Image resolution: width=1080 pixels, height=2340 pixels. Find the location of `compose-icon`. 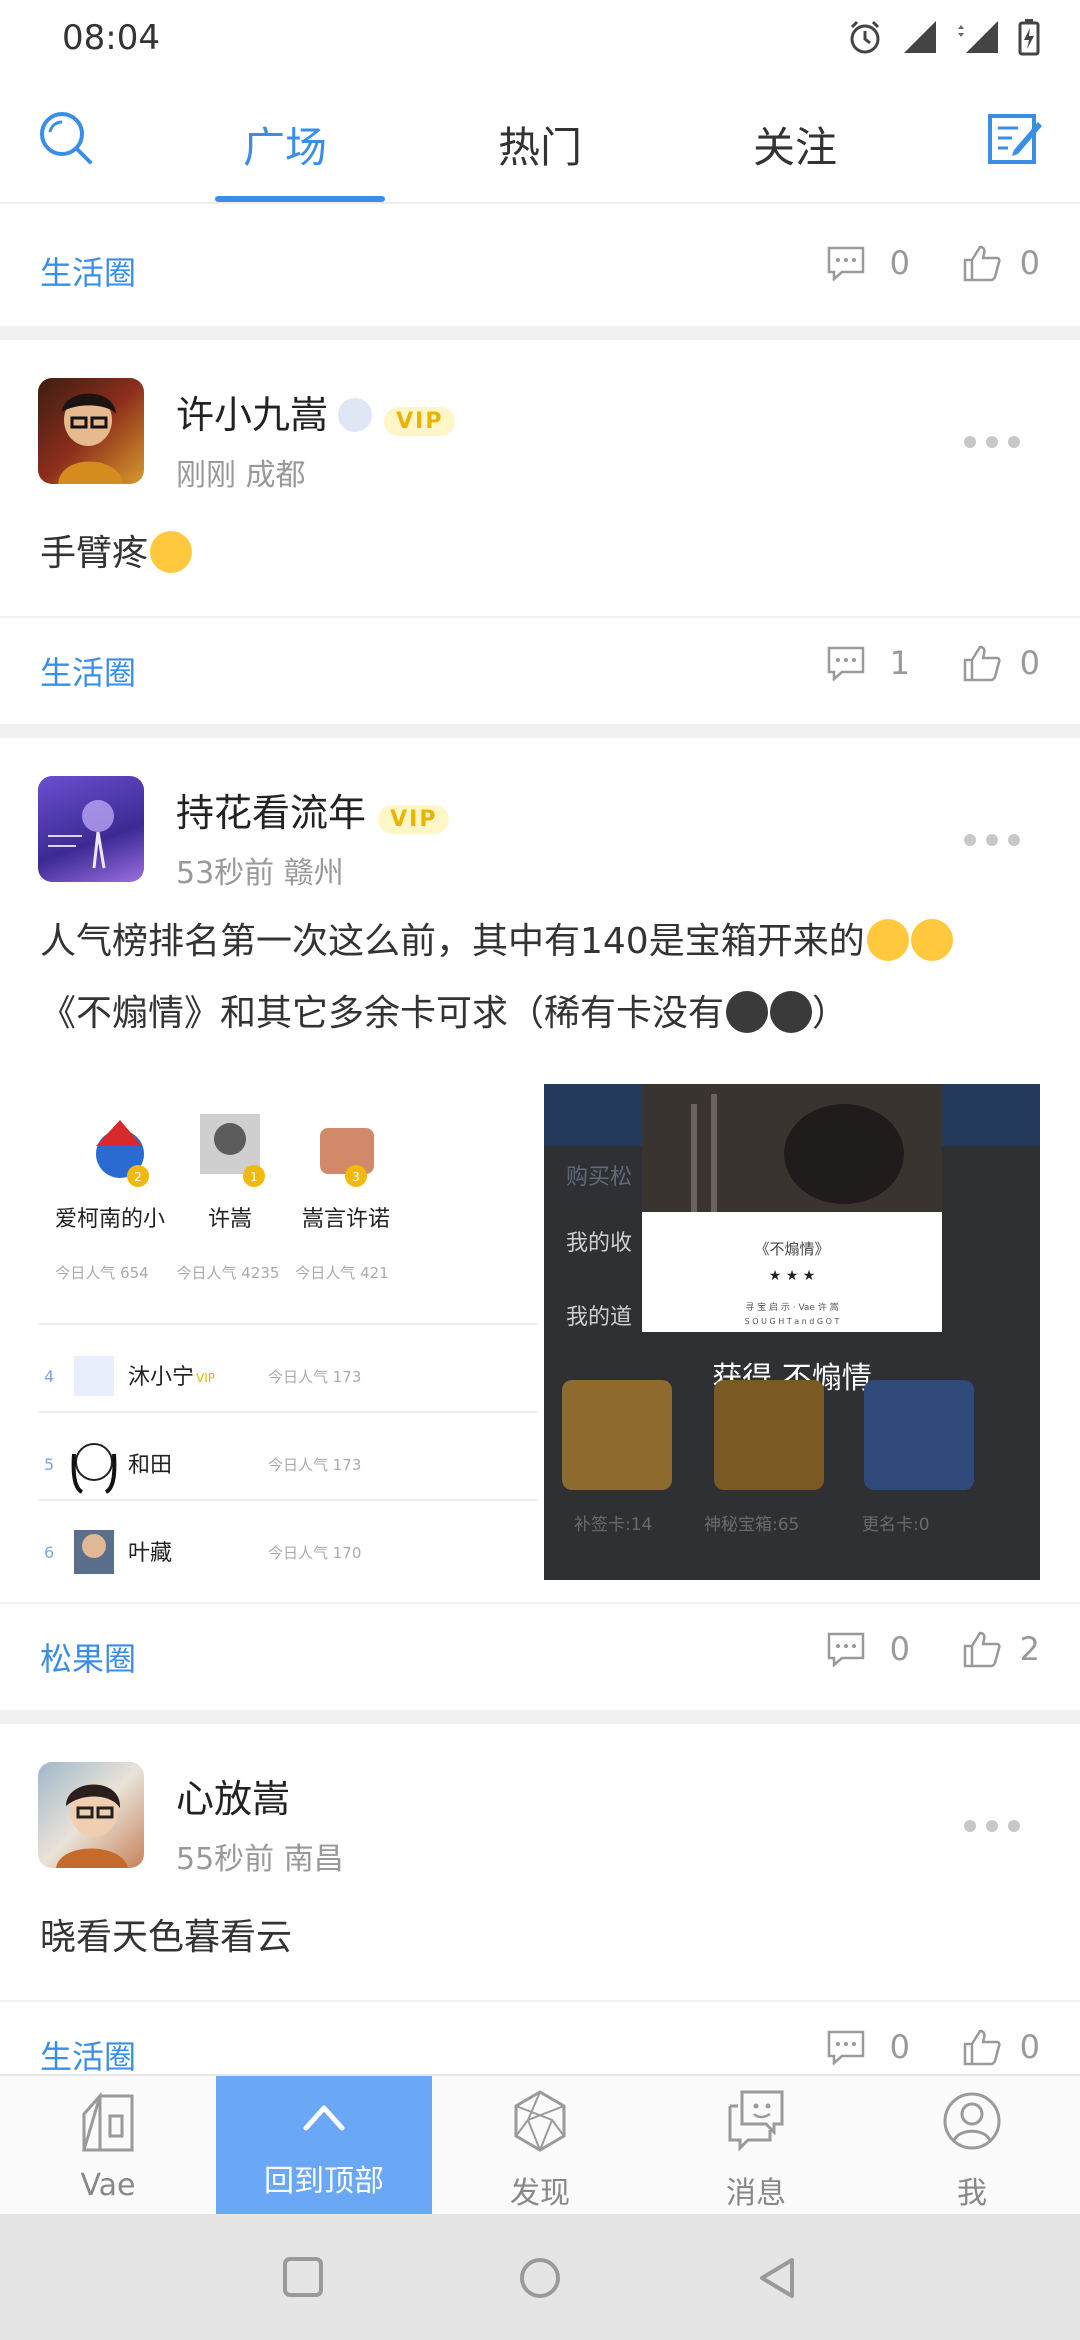

compose-icon is located at coordinates (1015, 139).